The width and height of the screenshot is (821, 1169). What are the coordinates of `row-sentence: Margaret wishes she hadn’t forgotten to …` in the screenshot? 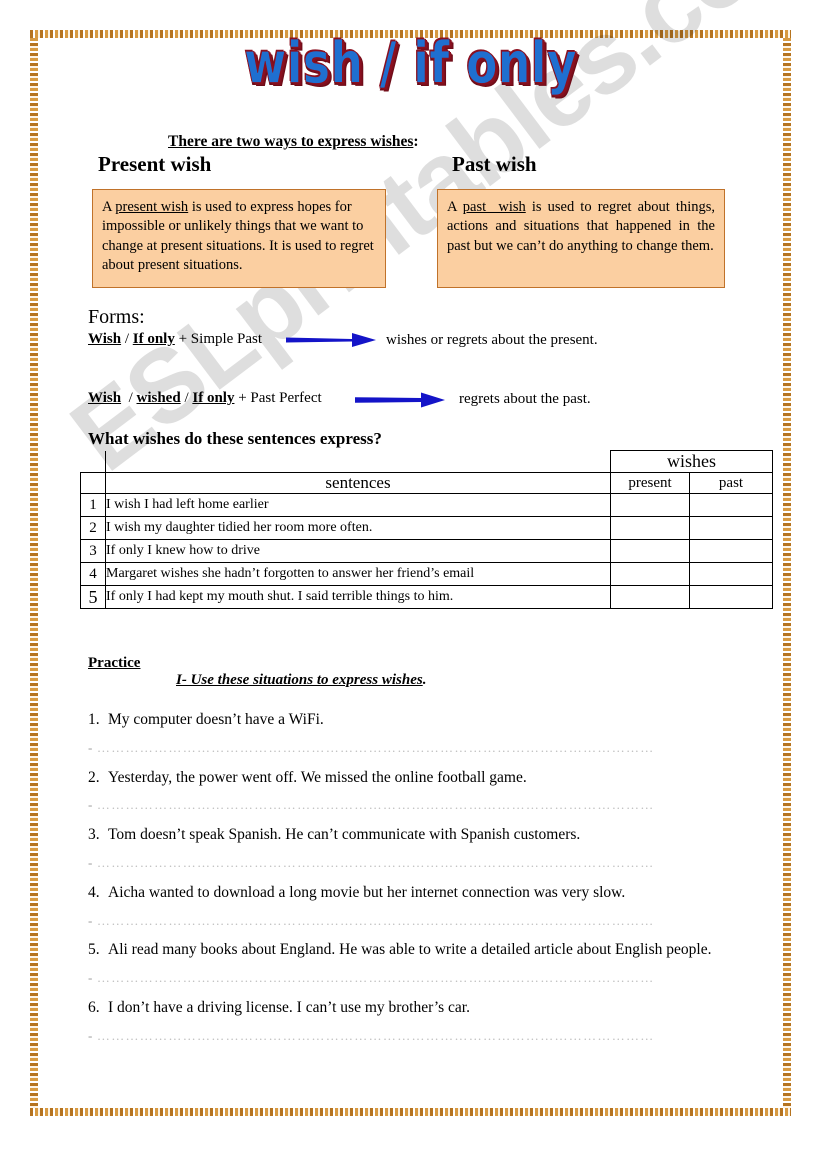 It's located at (358, 574).